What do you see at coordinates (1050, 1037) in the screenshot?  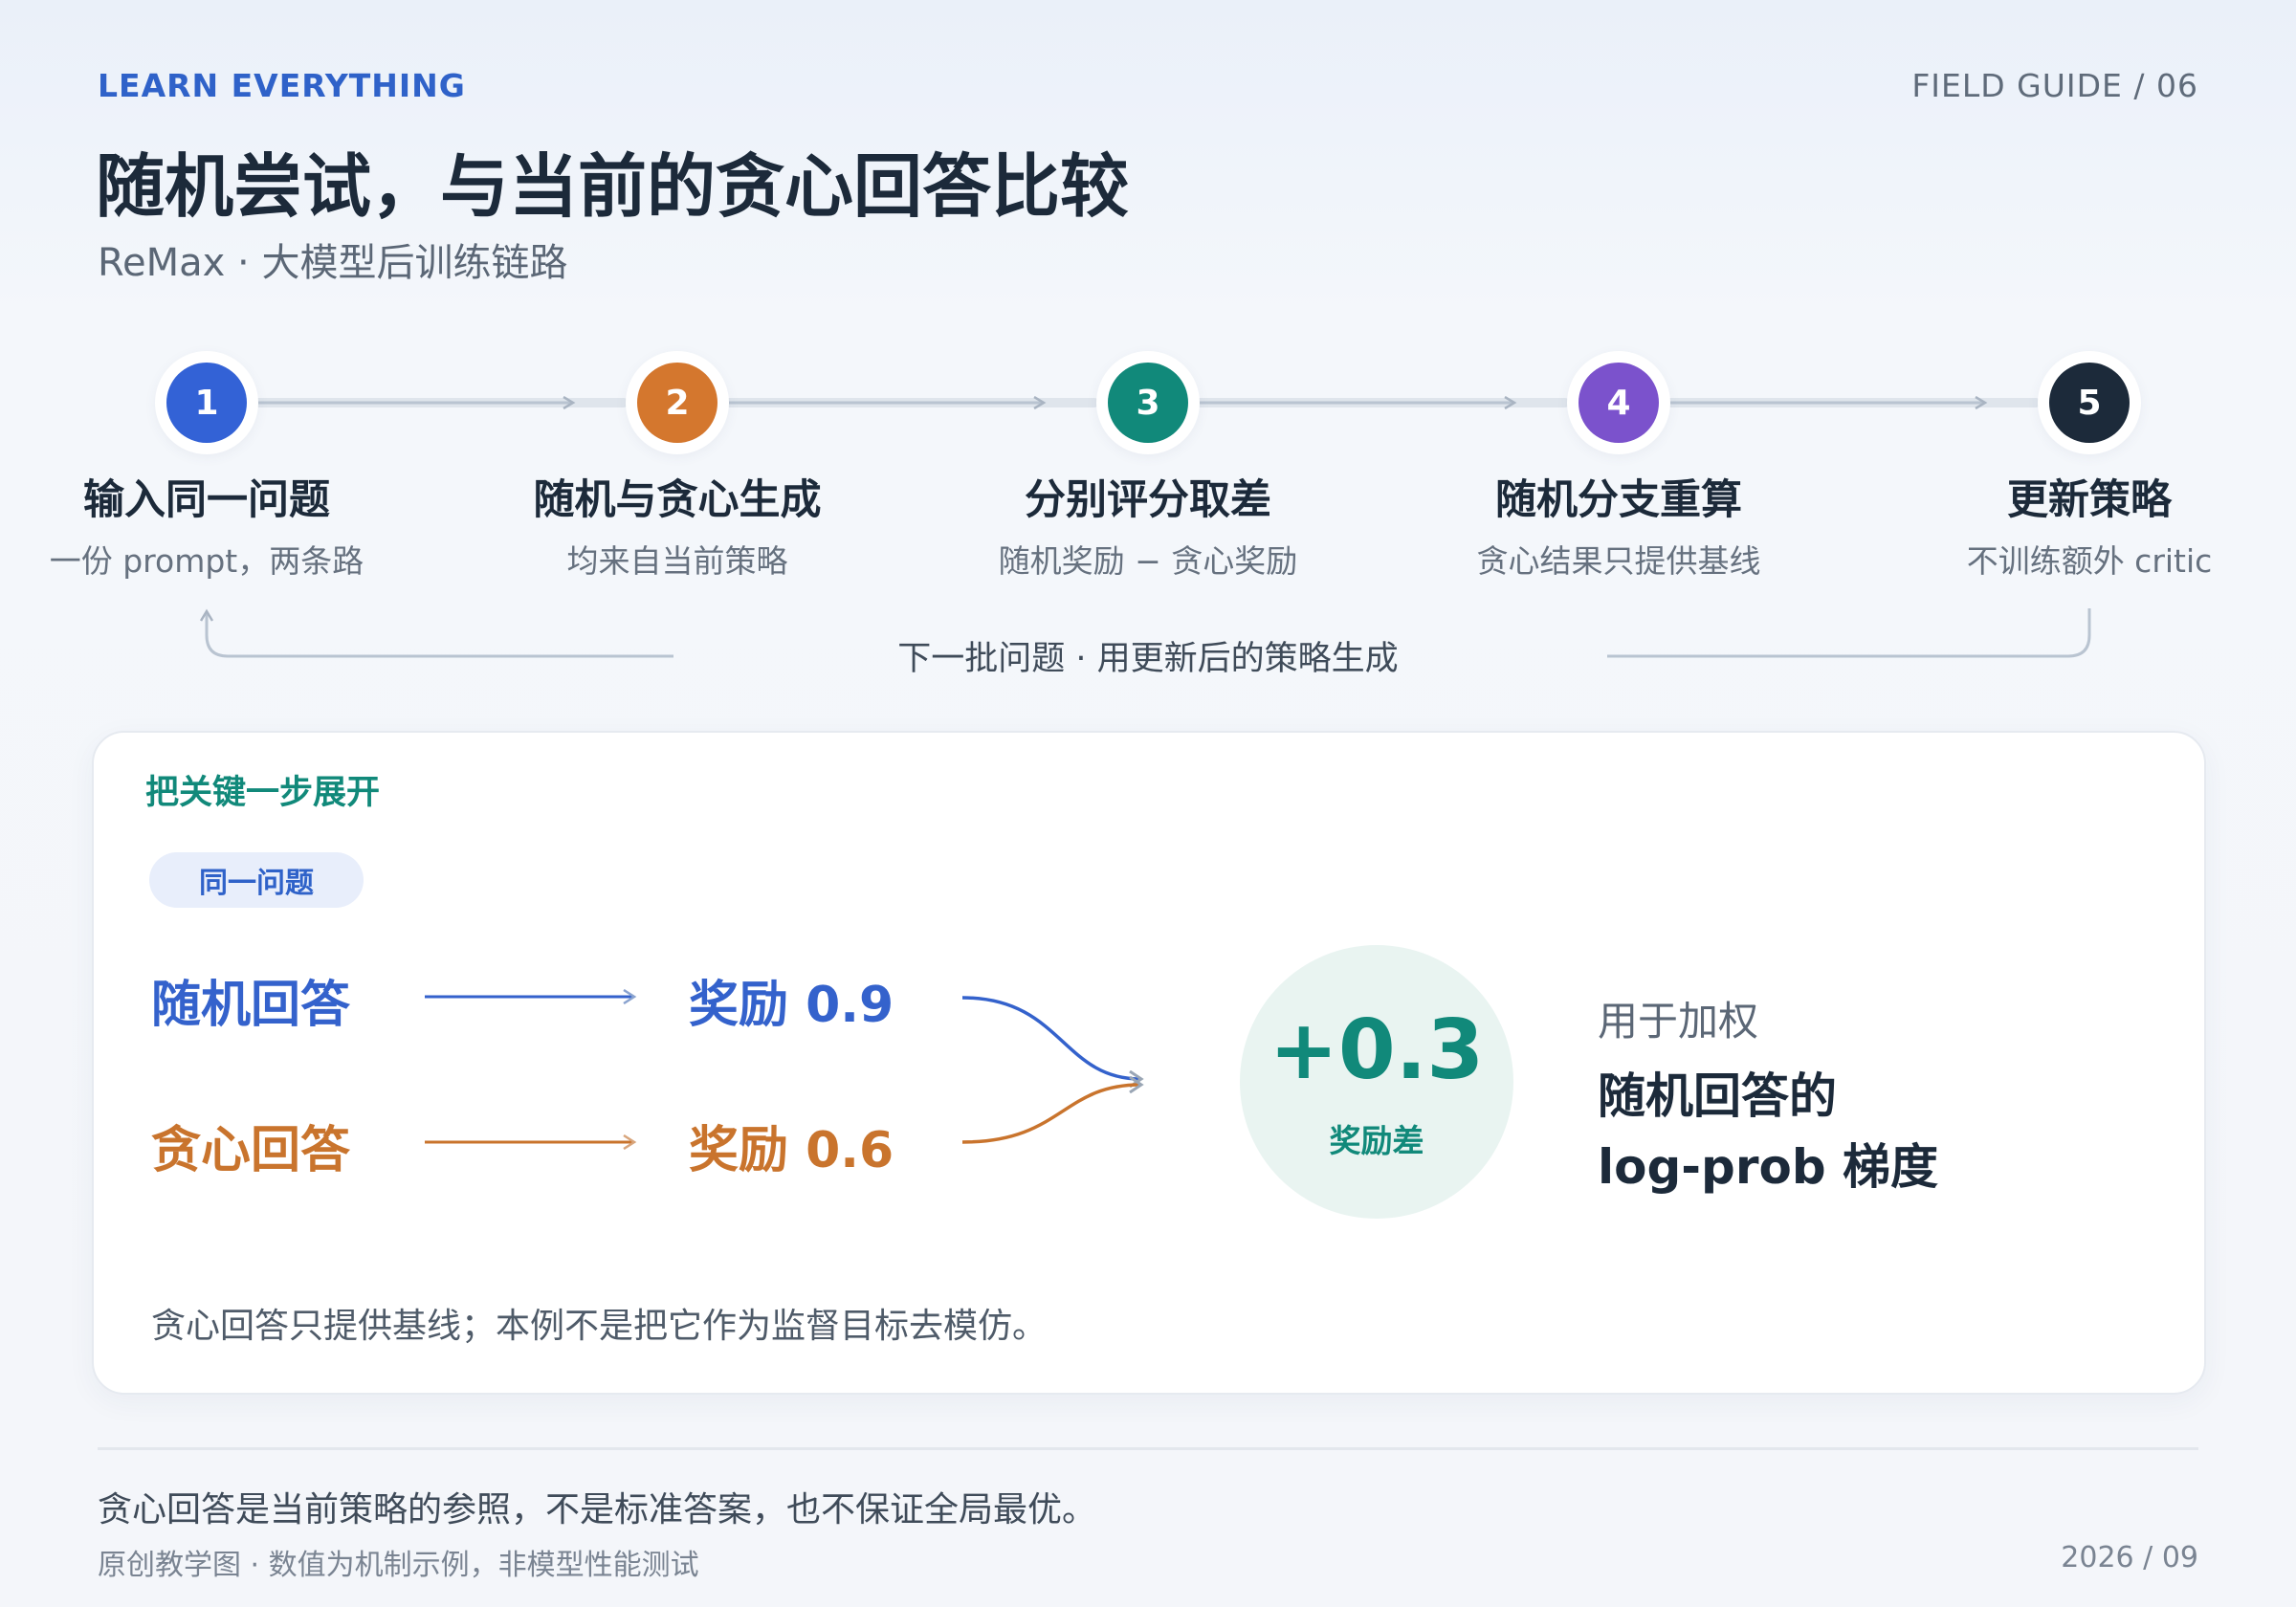 I see `random-merge-curve` at bounding box center [1050, 1037].